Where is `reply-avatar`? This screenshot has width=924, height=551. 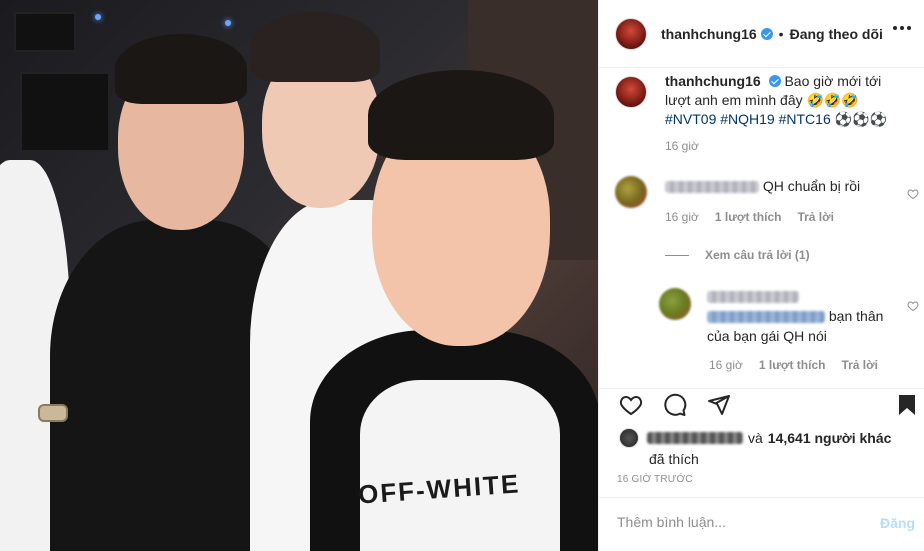 reply-avatar is located at coordinates (675, 304).